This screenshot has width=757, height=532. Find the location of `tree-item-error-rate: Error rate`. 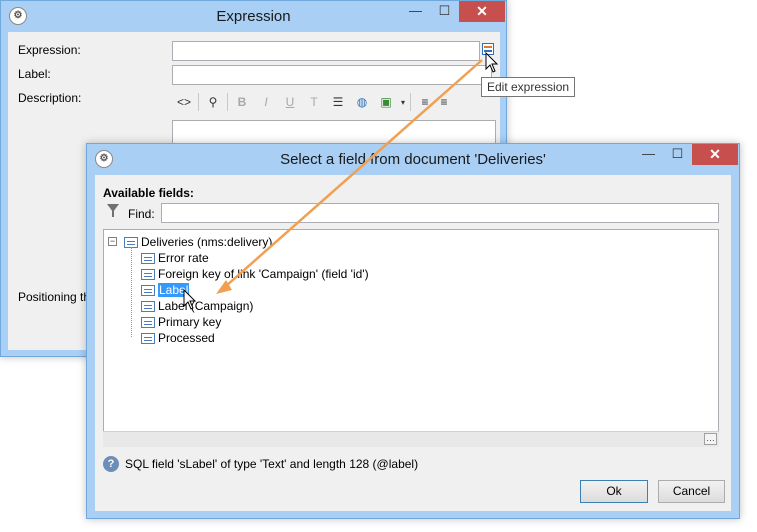

tree-item-error-rate: Error rate is located at coordinates (175, 258).